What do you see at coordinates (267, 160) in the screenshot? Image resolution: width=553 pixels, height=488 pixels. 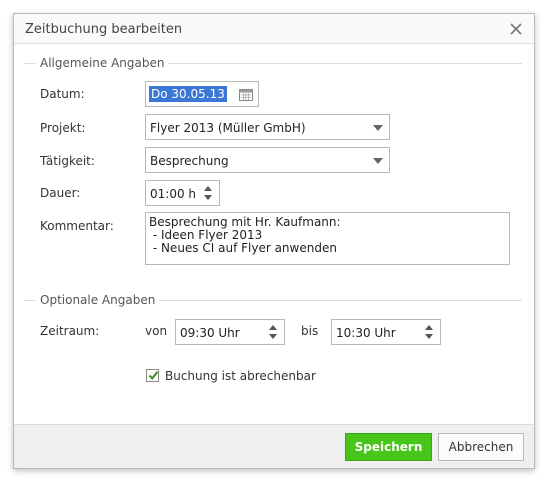 I see `activity-select: Besprechung` at bounding box center [267, 160].